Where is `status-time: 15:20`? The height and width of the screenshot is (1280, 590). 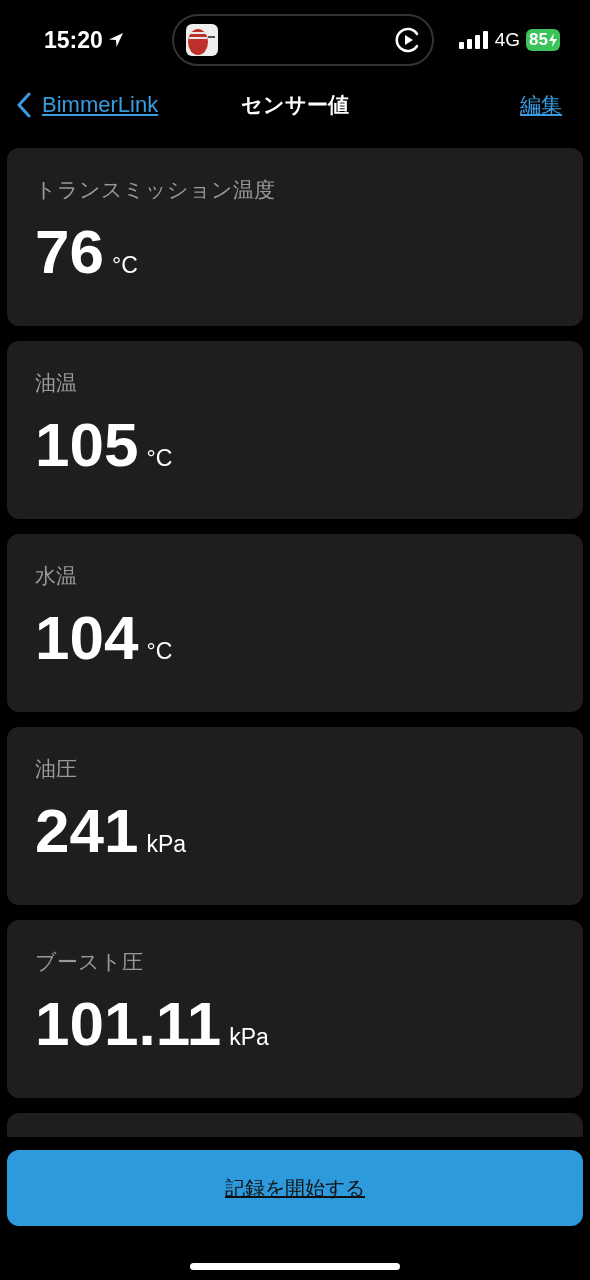 status-time: 15:20 is located at coordinates (73, 40).